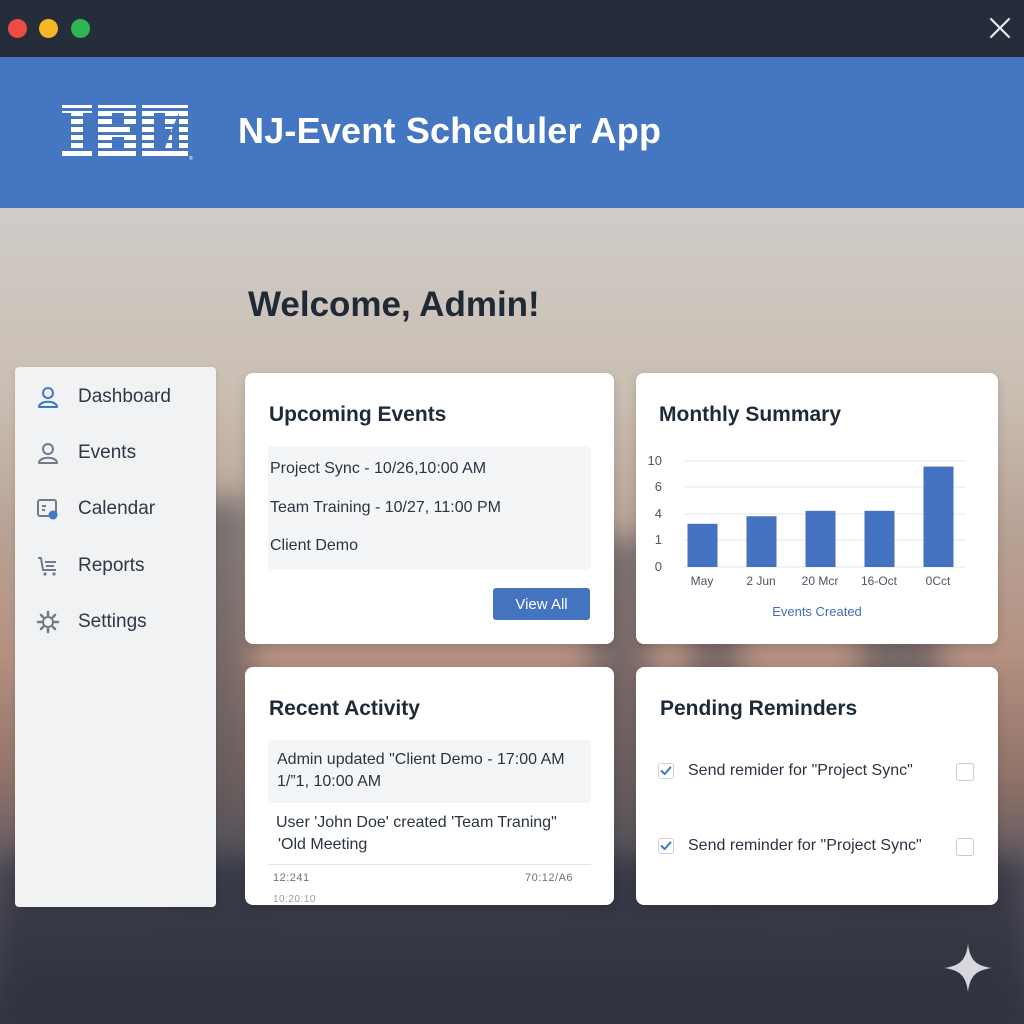  Describe the element at coordinates (879, 581) in the screenshot. I see `x-tick-label: 16-Oct` at that location.